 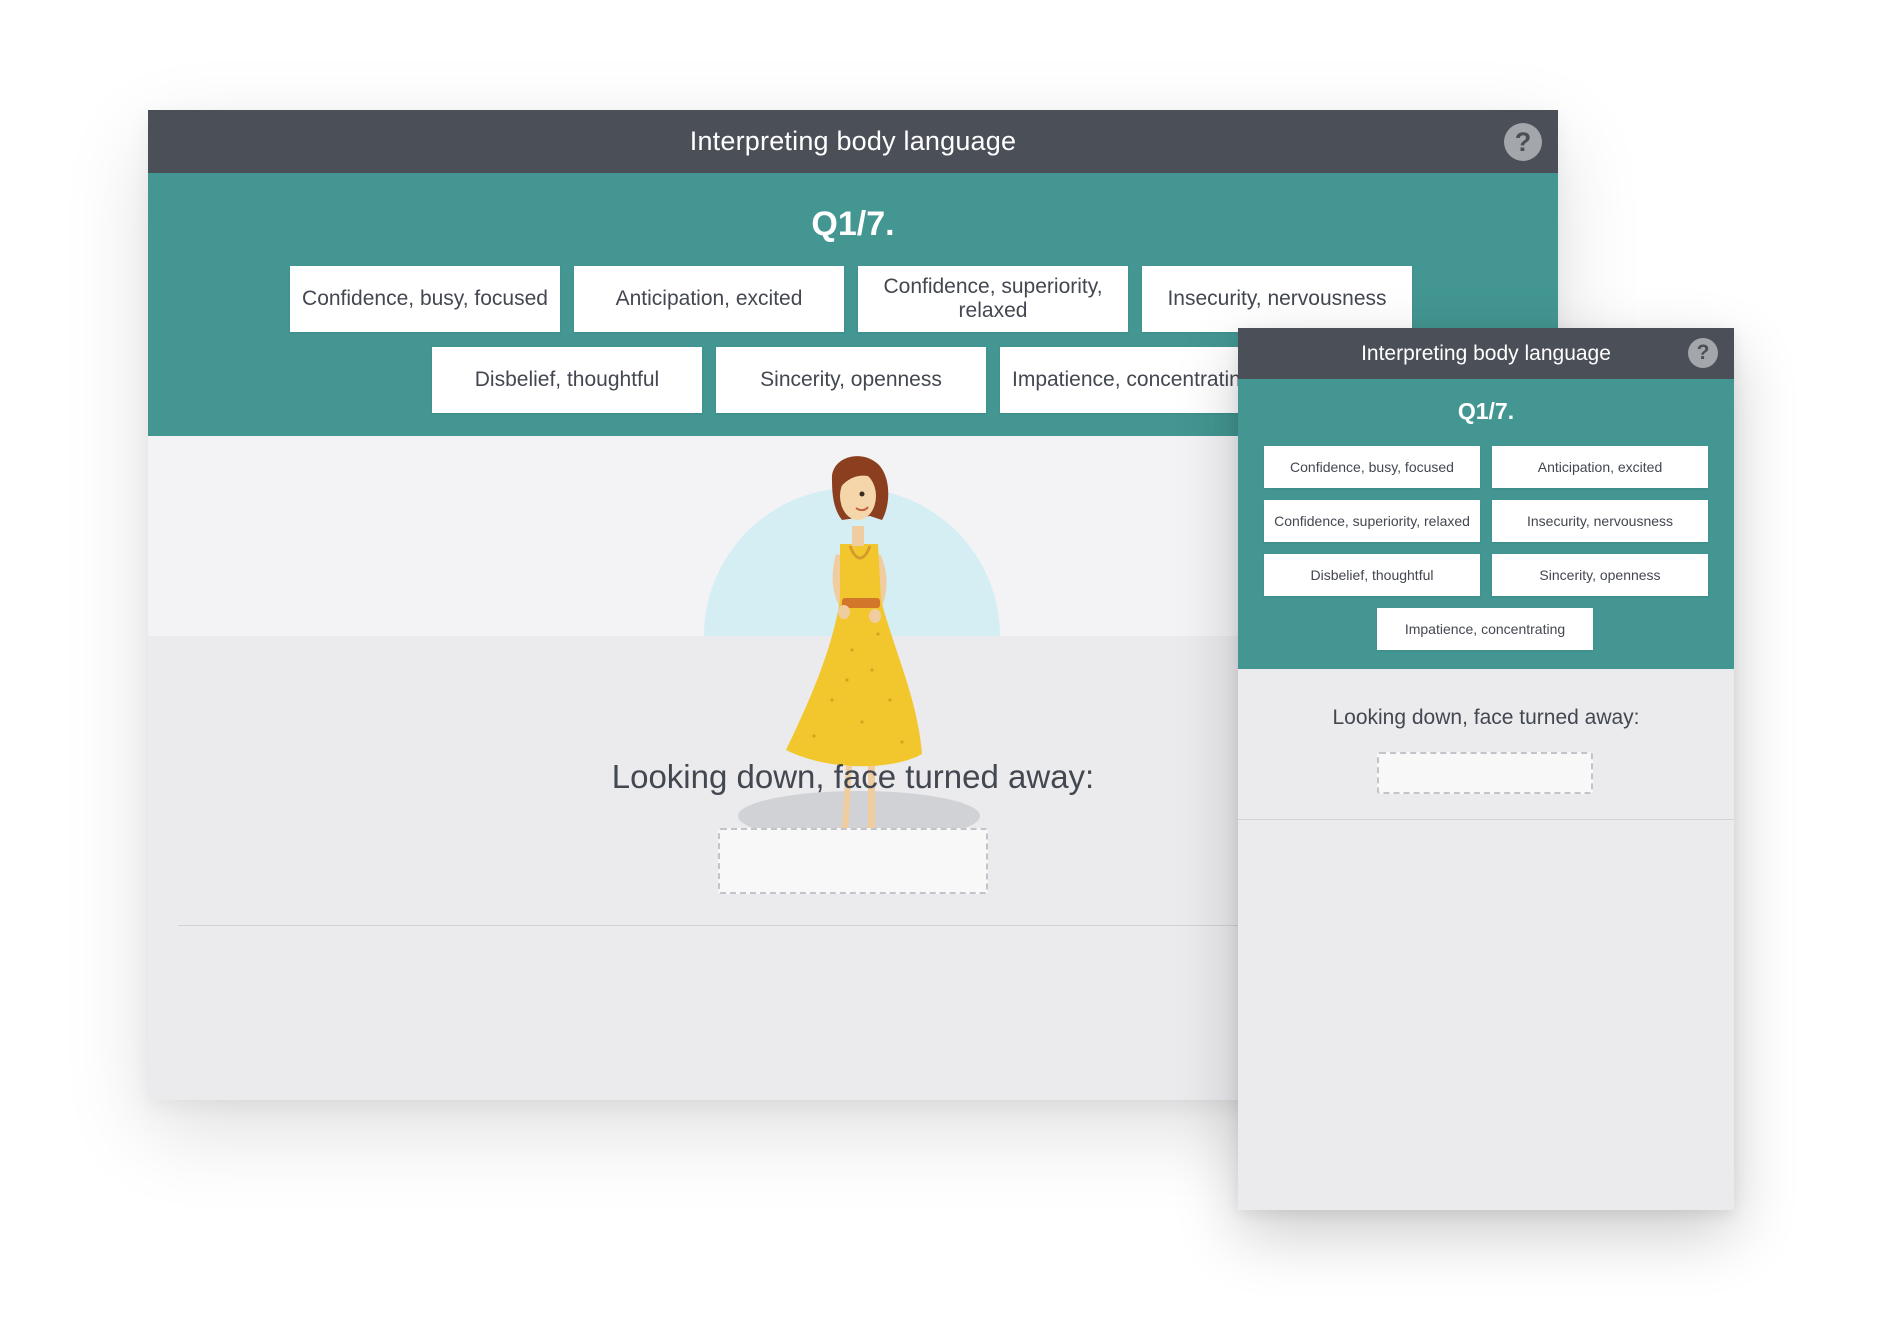 I want to click on divider, so click(x=1486, y=819).